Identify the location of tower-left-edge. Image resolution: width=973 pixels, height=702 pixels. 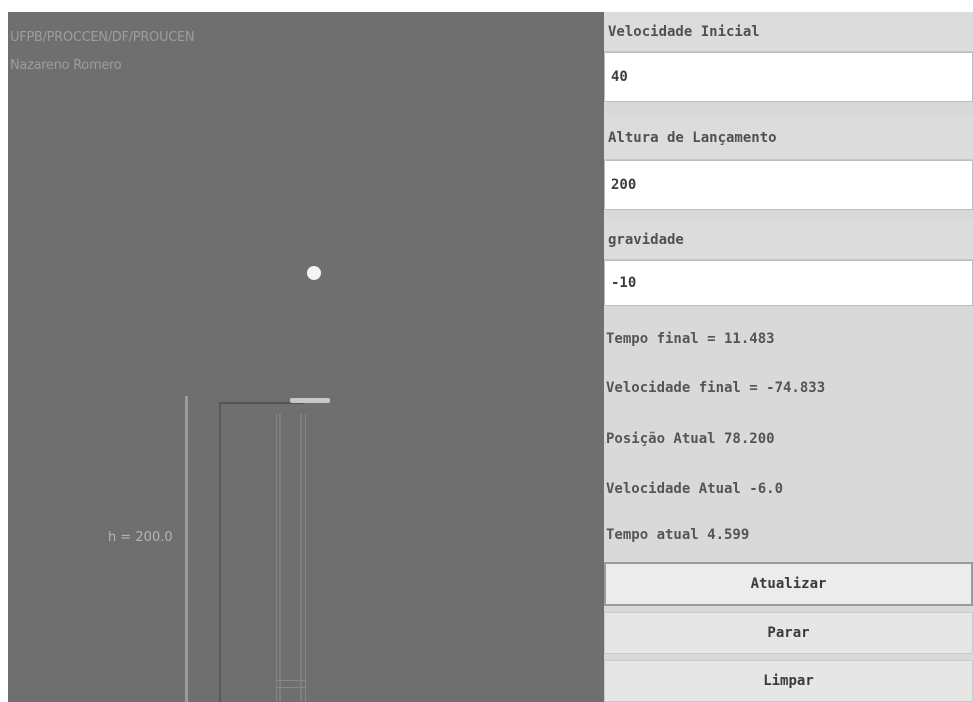
(220, 552).